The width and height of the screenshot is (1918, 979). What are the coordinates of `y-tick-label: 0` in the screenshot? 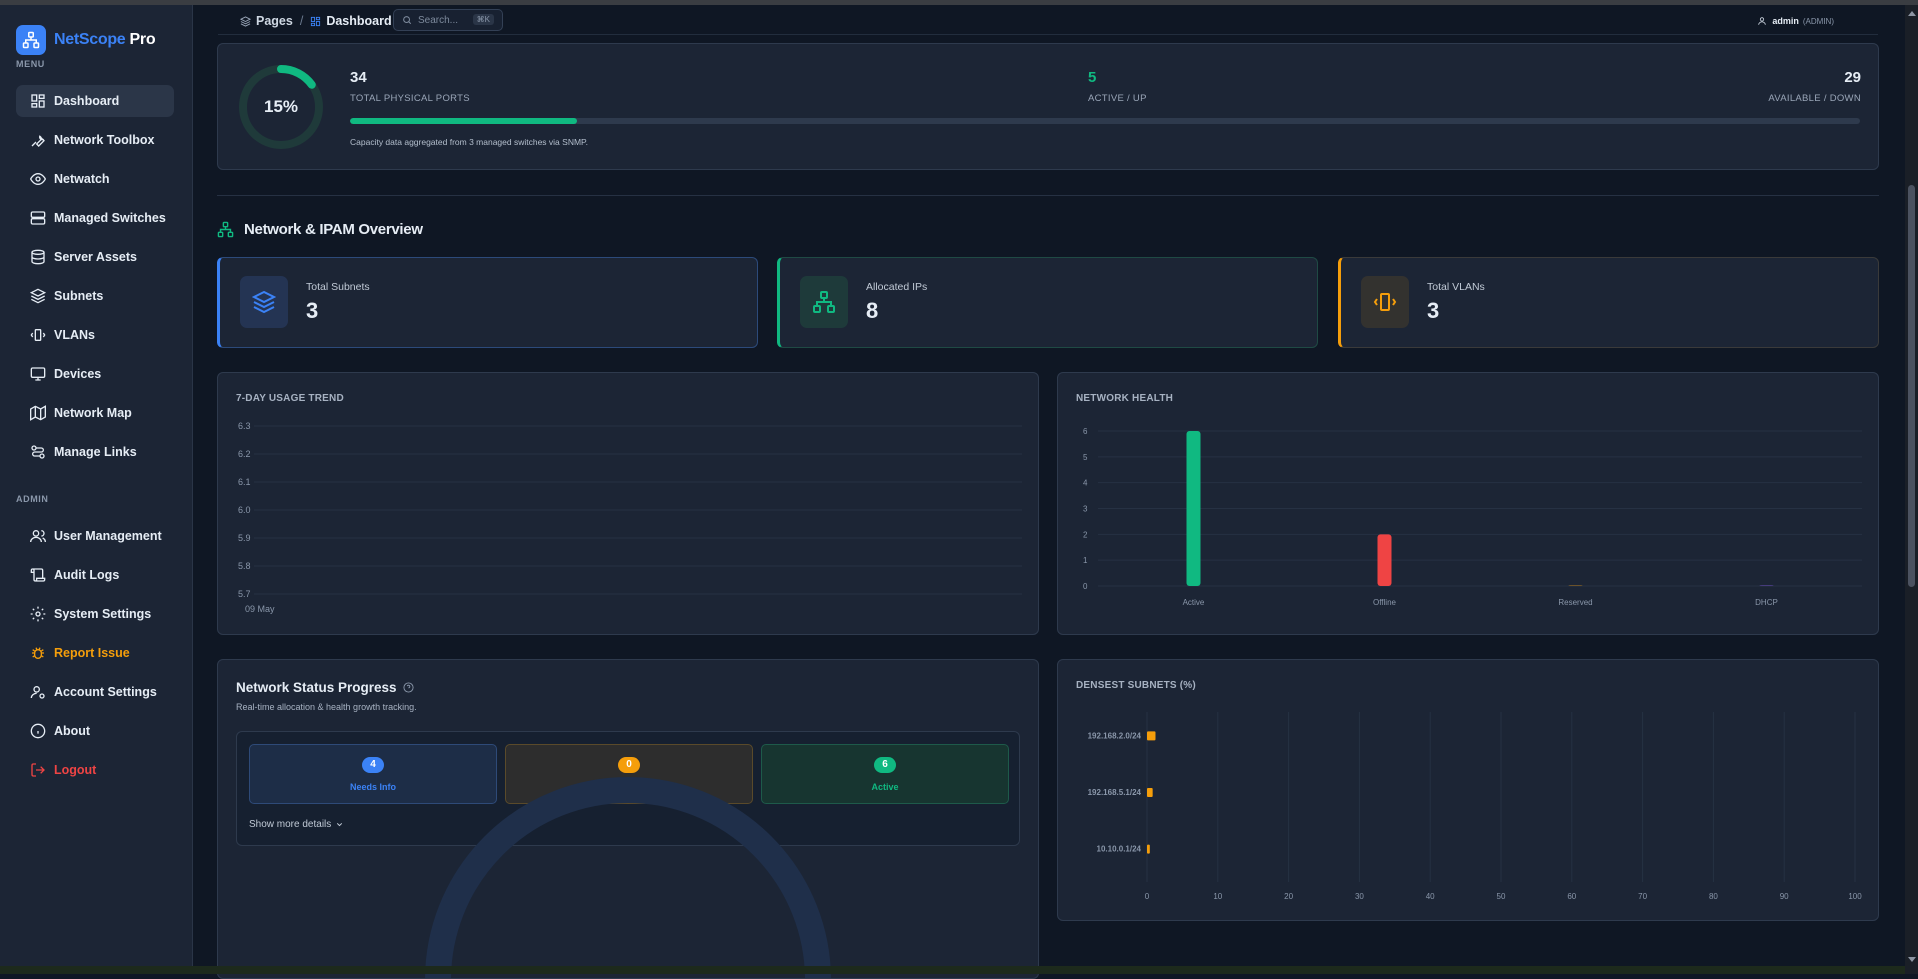 It's located at (1085, 586).